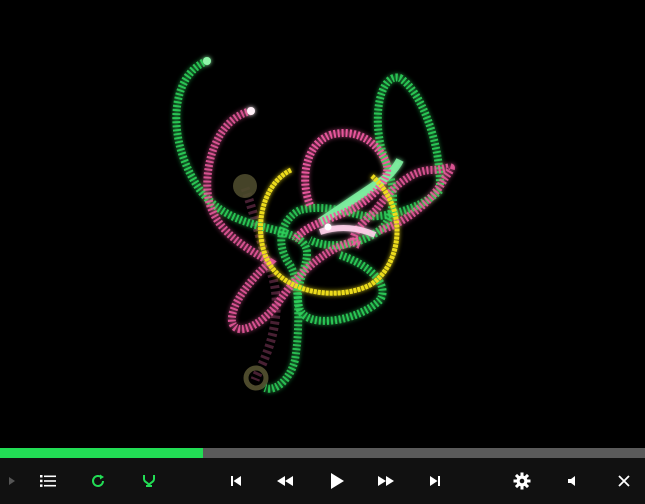 The image size is (645, 504). I want to click on progress-bar, so click(322, 453).